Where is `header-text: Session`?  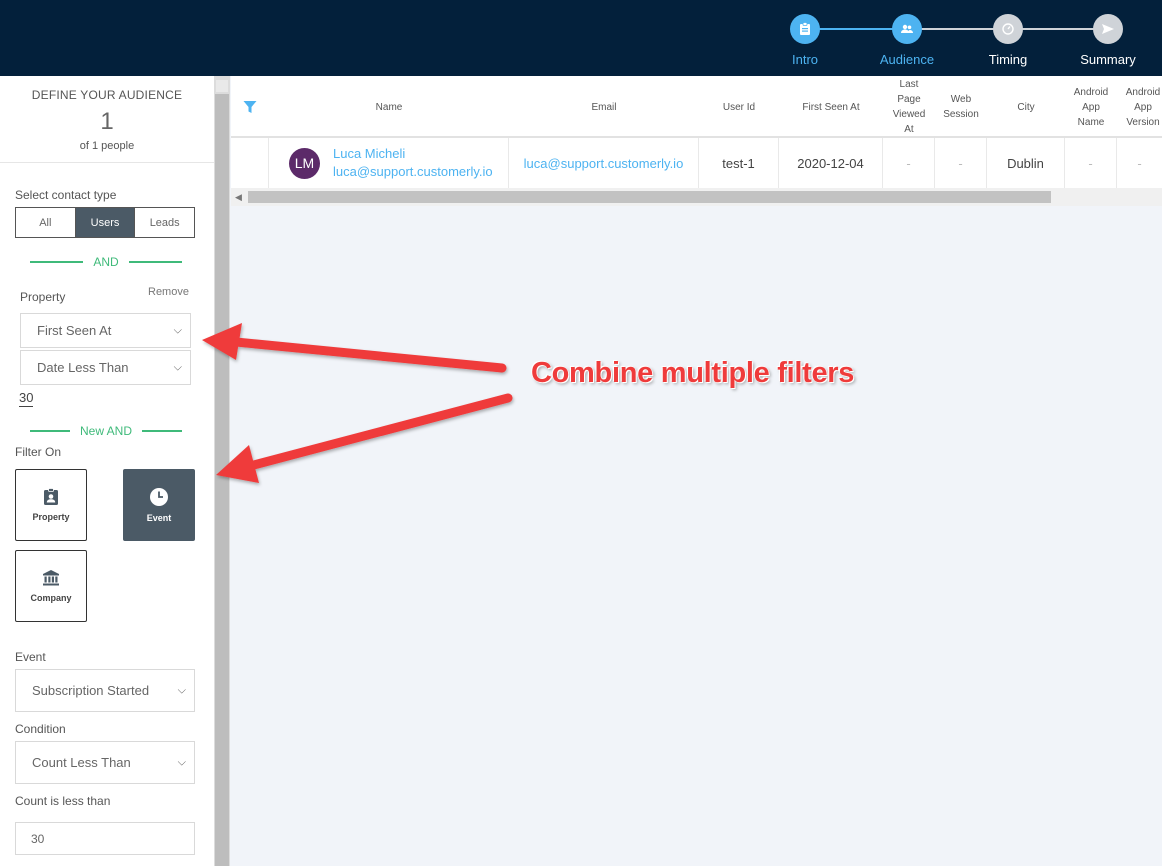 header-text: Session is located at coordinates (961, 114).